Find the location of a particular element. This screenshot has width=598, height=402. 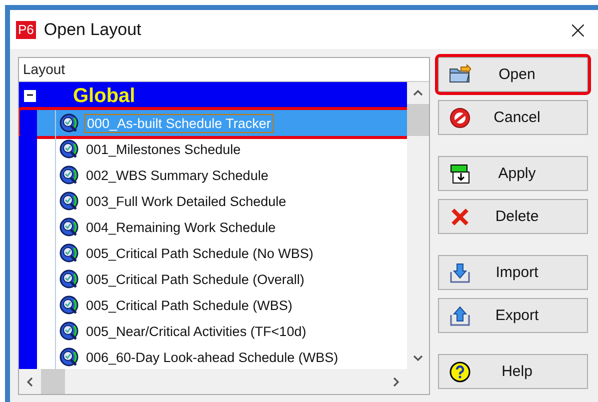

layout-item: 005_Near/Critical Activities (TF<10d) is located at coordinates (213, 331).